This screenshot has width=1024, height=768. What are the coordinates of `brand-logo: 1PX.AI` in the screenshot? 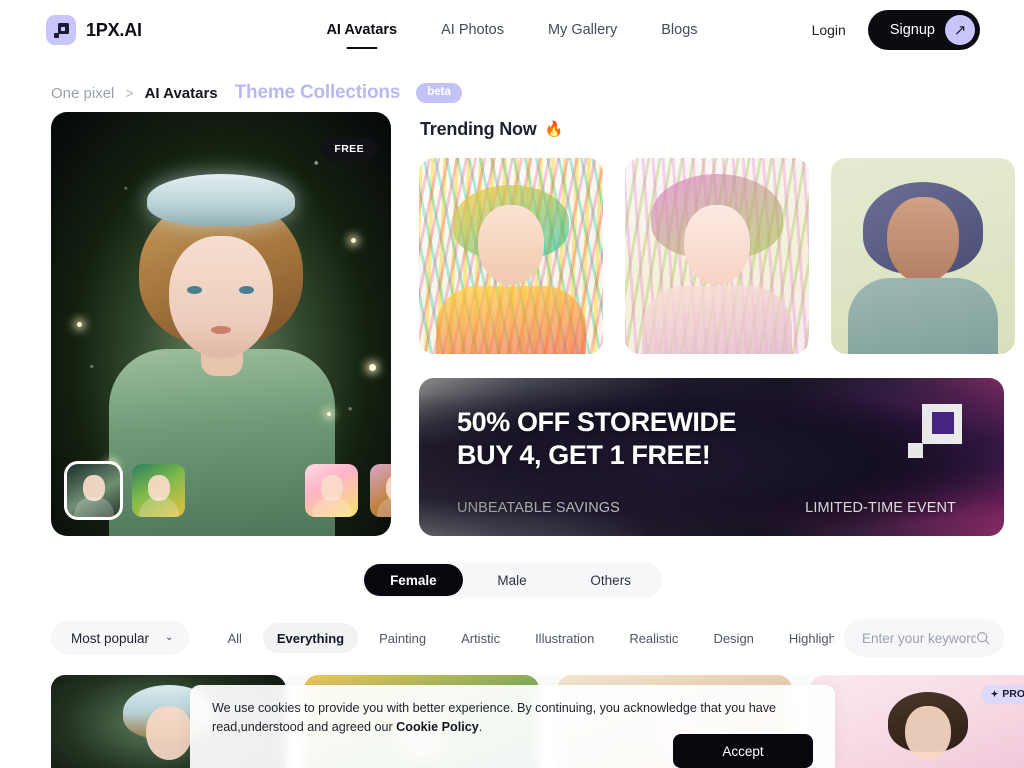 It's located at (94, 30).